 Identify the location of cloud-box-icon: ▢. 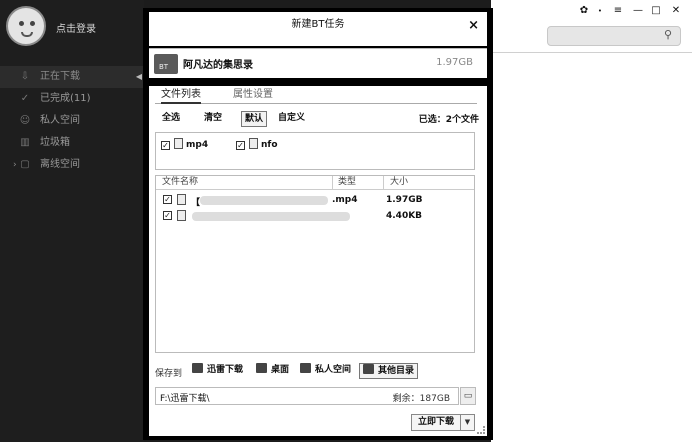
(25, 164).